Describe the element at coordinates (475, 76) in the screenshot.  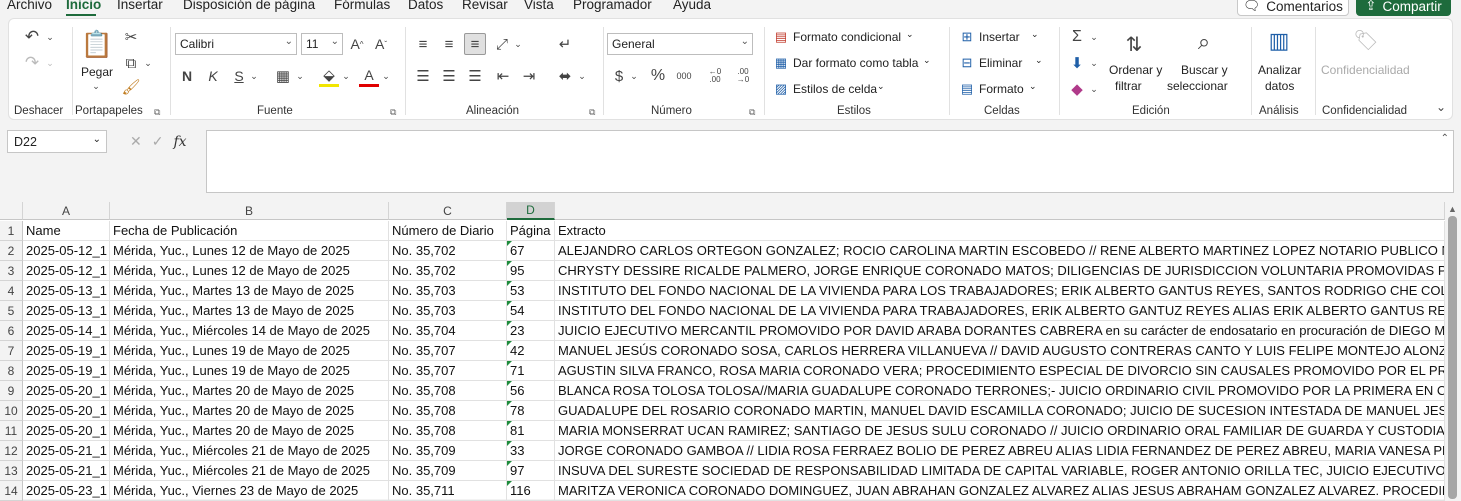
I see `align-right-icon: ☰` at that location.